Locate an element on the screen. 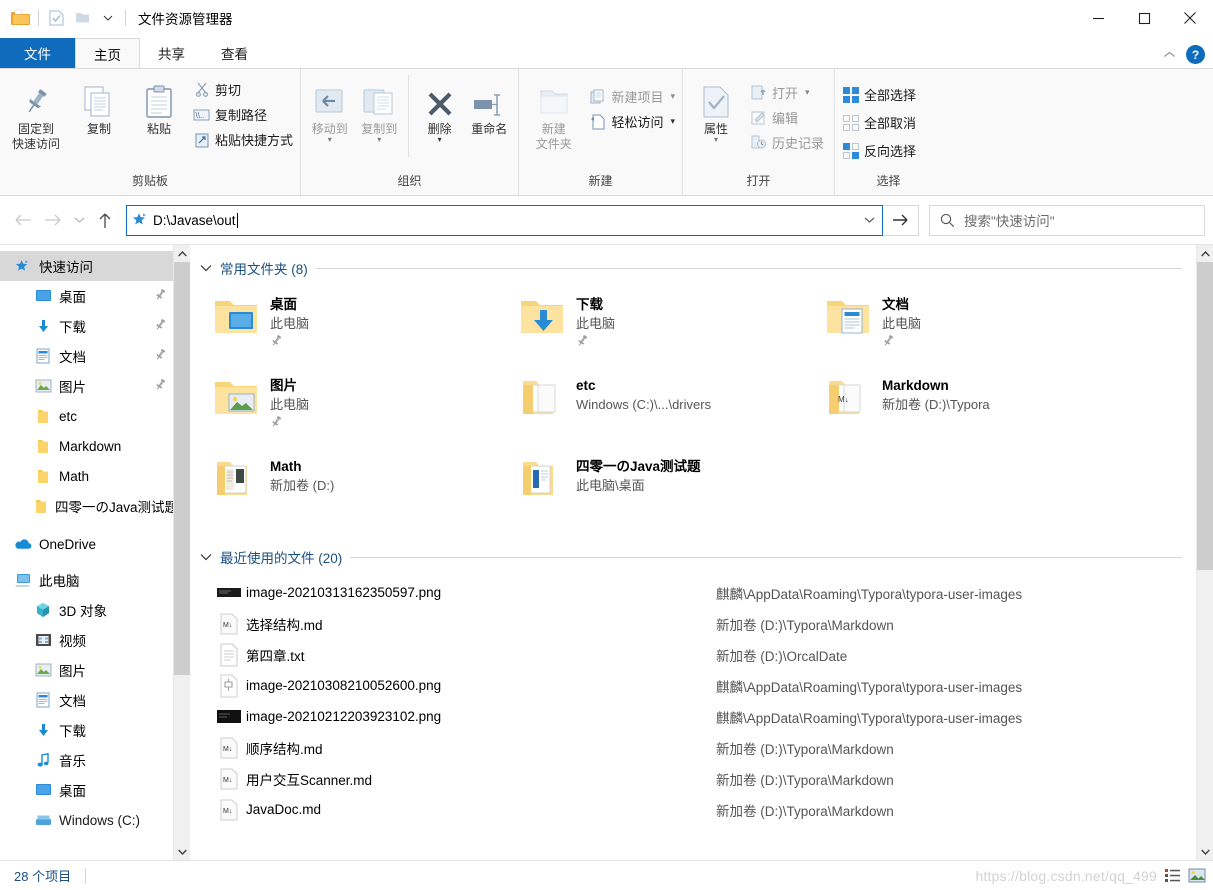 The width and height of the screenshot is (1213, 890). sidebar-item-math: Math is located at coordinates (86, 476).